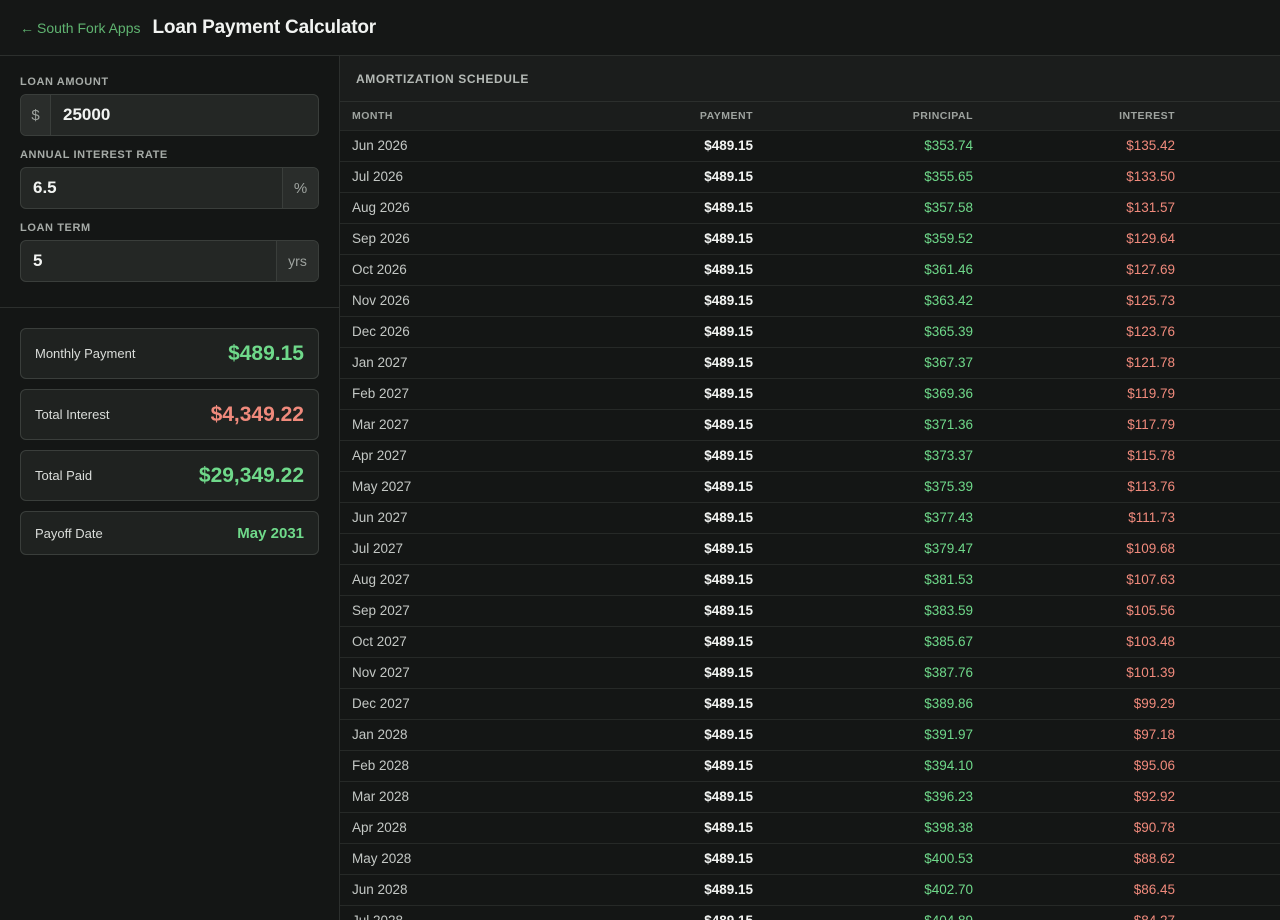  I want to click on table-row: Aug 2027 $489.15 $381.53 $107.63, so click(810, 579).